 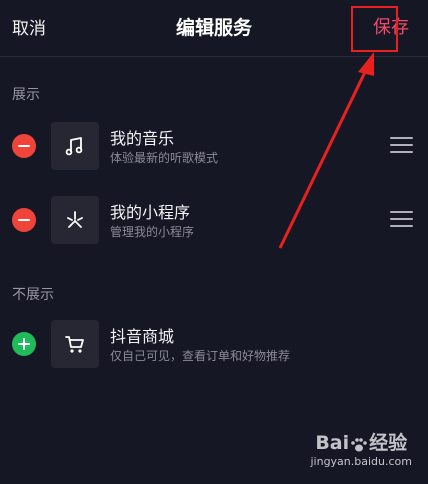 I want to click on shopping-cart-icon, so click(x=75, y=344).